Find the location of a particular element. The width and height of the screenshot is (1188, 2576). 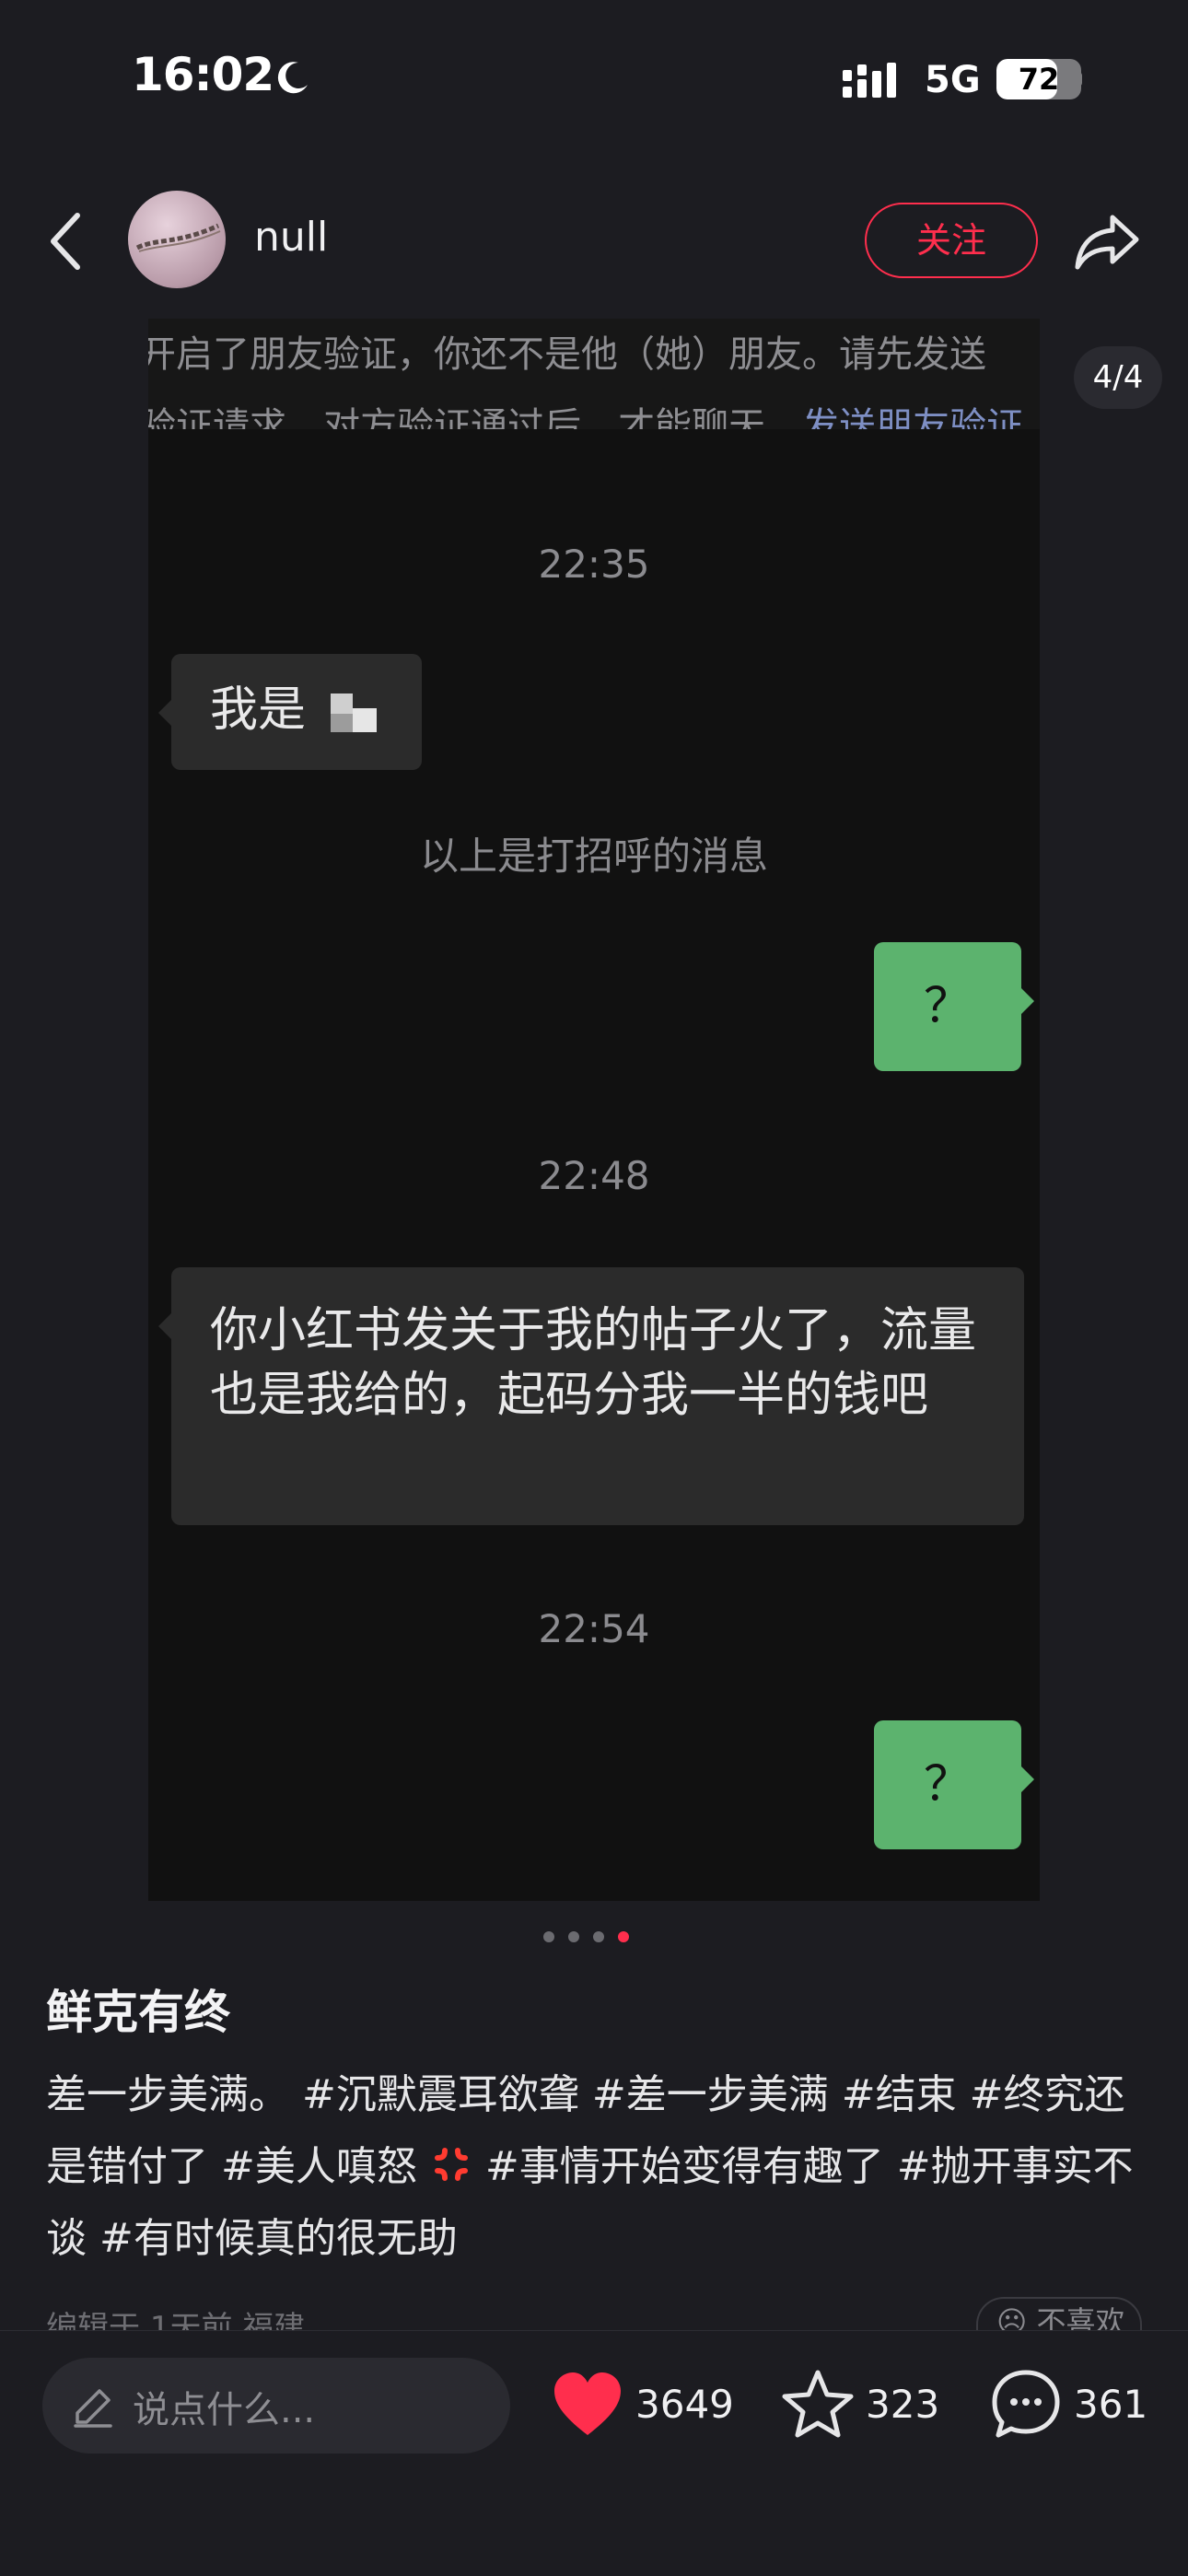

status-time: 16:02 is located at coordinates (203, 74).